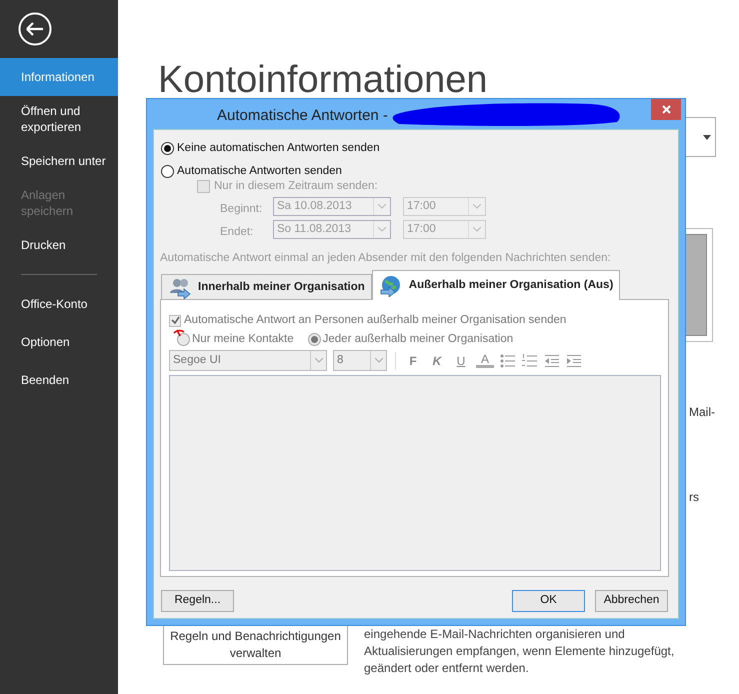 Image resolution: width=739 pixels, height=694 pixels. I want to click on sidebar-item: Office-Konto, so click(59, 304).